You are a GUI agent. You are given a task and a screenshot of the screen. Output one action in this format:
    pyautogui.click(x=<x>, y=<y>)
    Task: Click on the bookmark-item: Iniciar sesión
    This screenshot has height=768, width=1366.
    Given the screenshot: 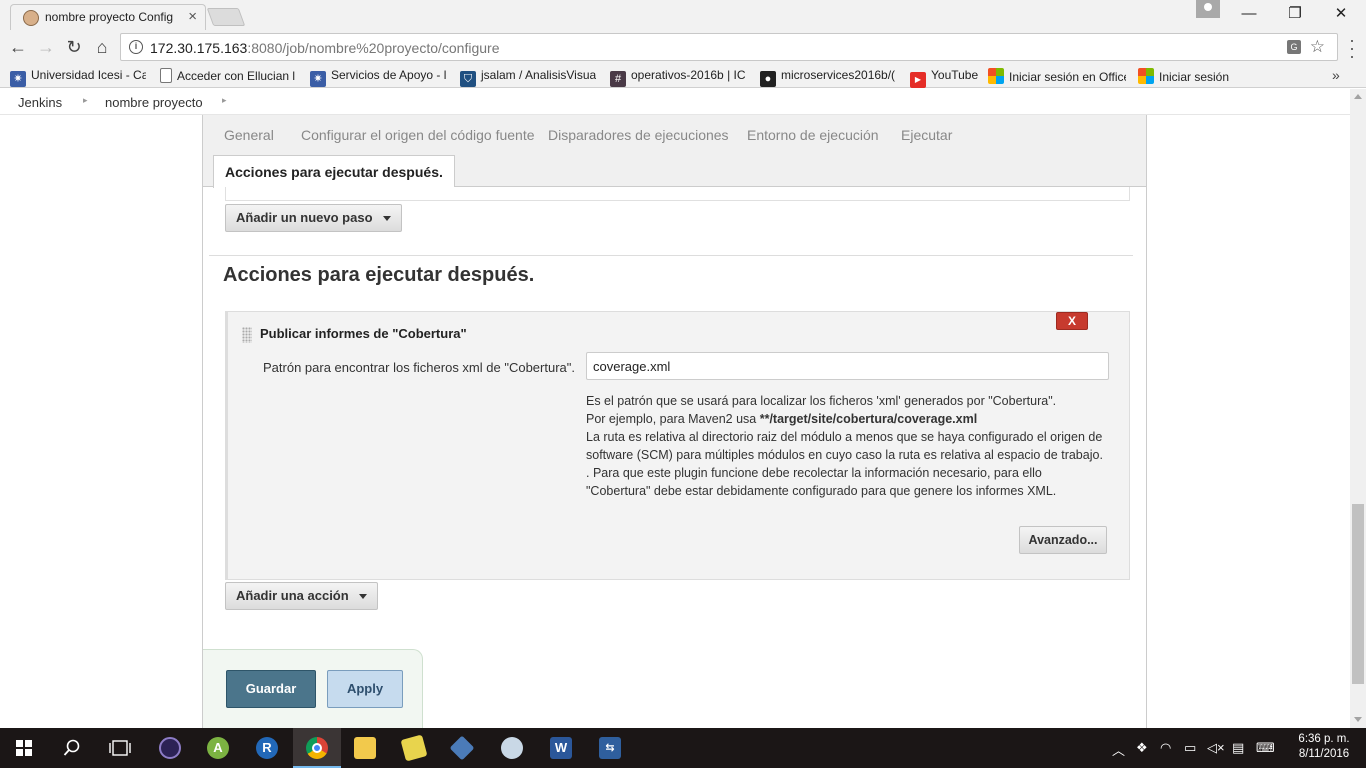 What is the action you would take?
    pyautogui.click(x=1188, y=76)
    